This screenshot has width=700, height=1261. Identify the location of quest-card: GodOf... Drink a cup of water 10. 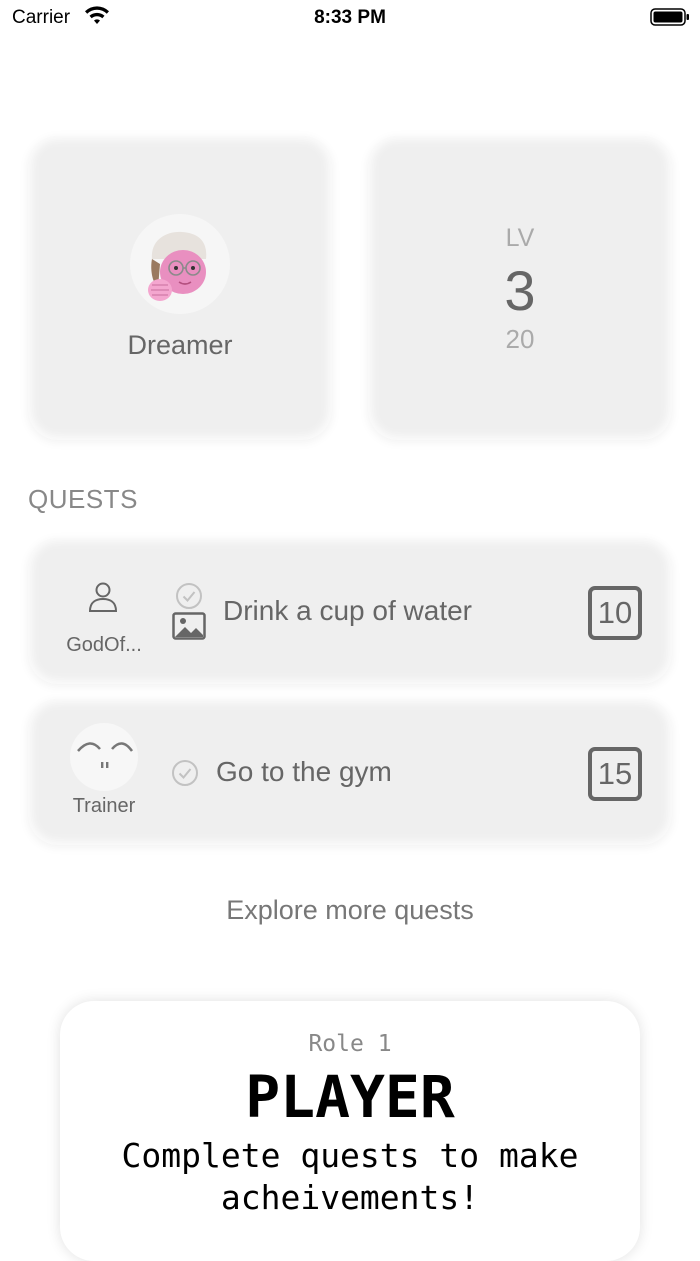
(350, 611).